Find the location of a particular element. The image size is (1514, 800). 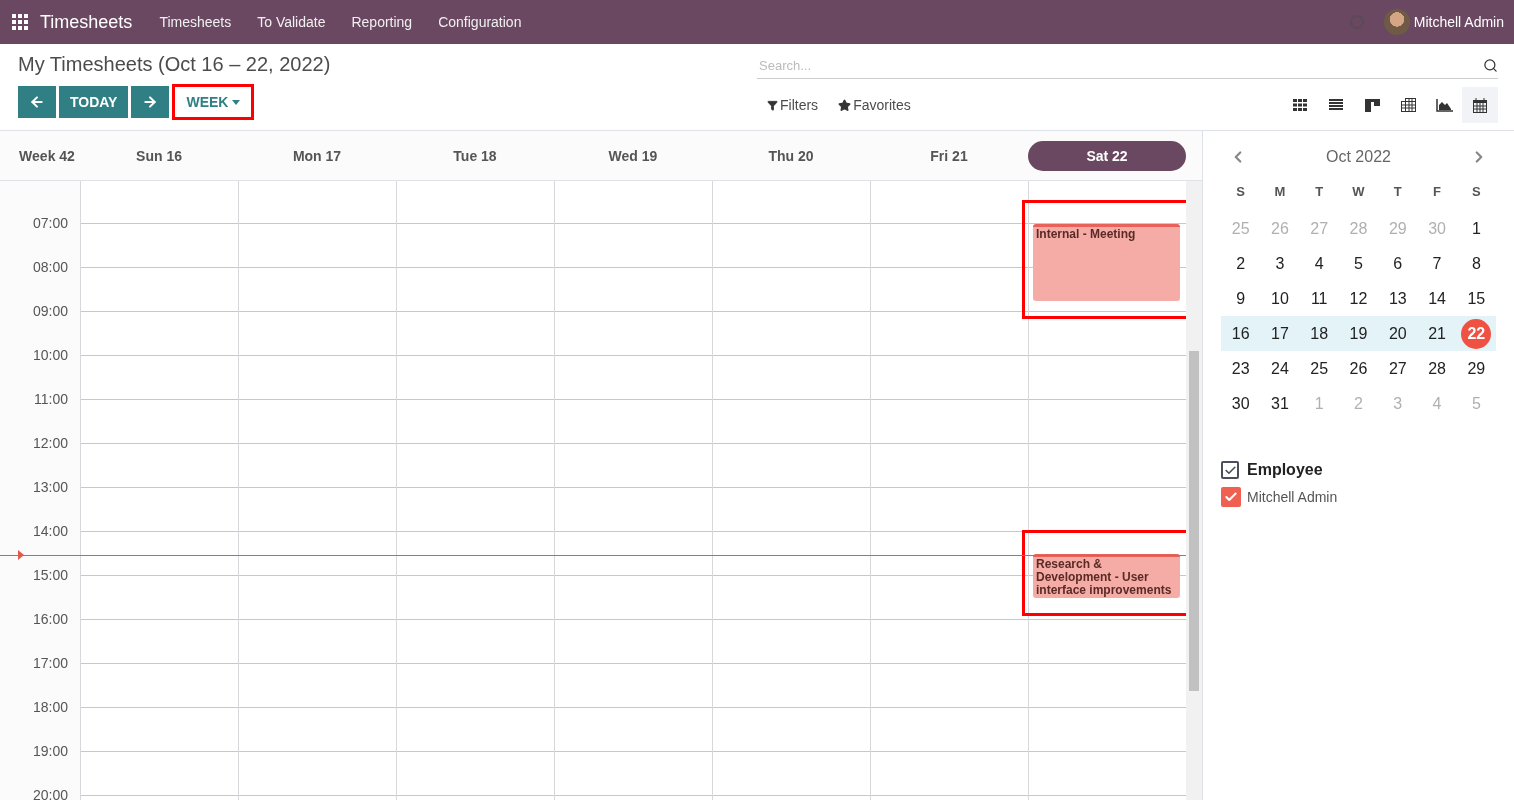

date-cell: 1 is located at coordinates (1476, 228).